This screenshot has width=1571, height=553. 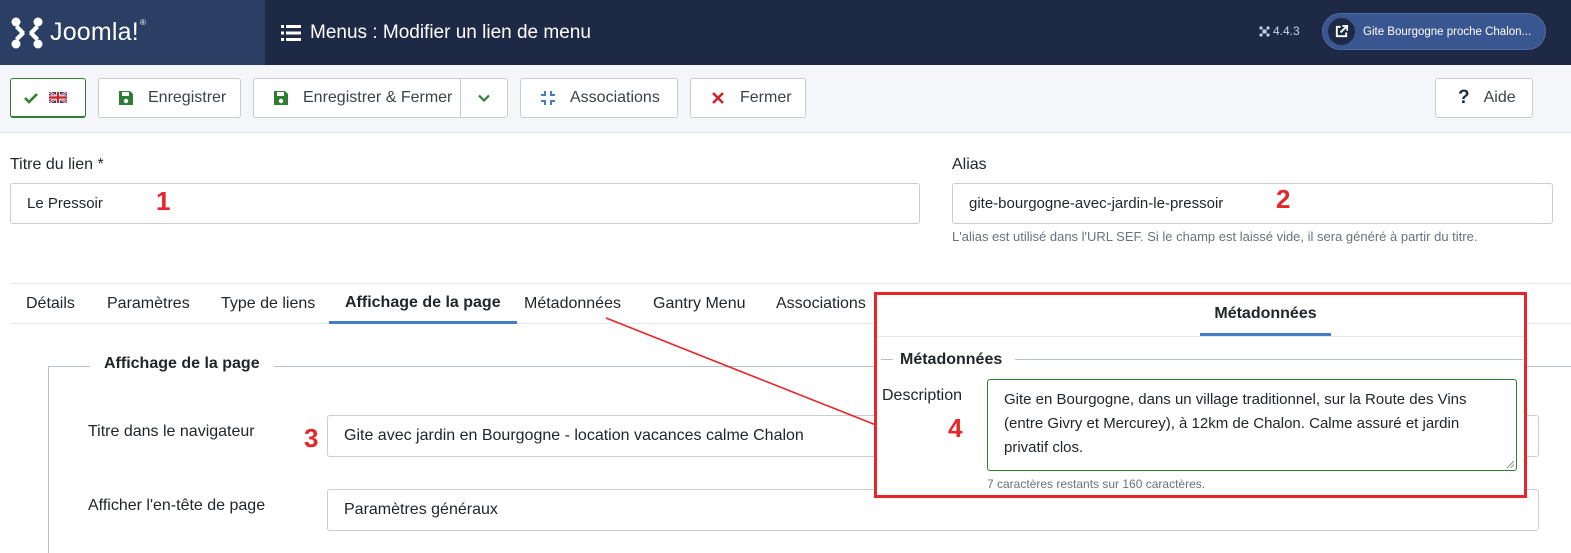 What do you see at coordinates (1265, 315) in the screenshot?
I see `callout-tab-metadata: Métadonnées` at bounding box center [1265, 315].